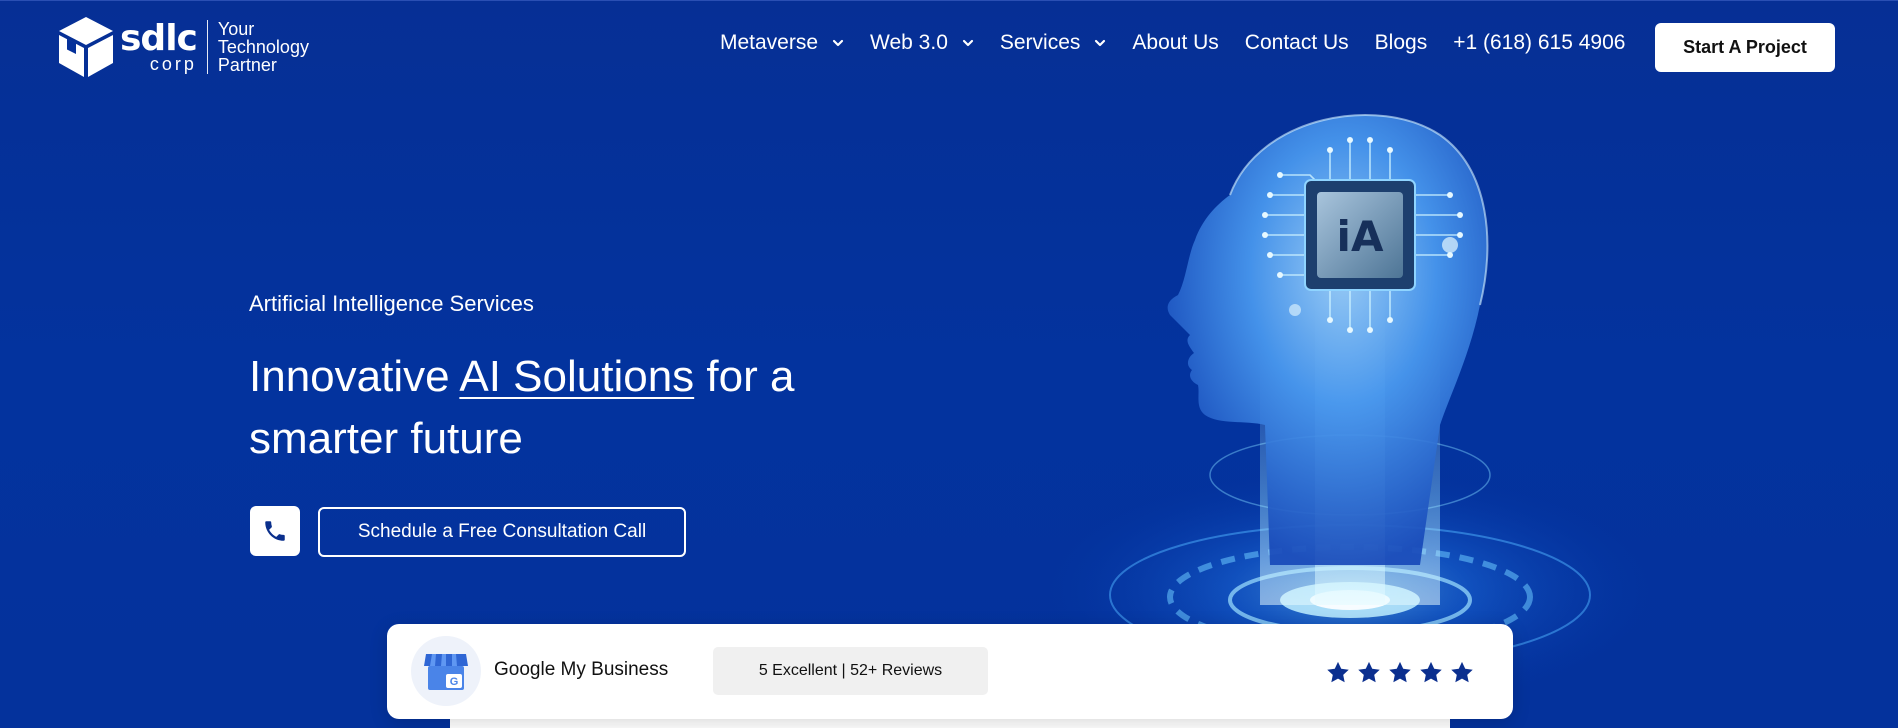  What do you see at coordinates (950, 723) in the screenshot?
I see `review-card-shadow` at bounding box center [950, 723].